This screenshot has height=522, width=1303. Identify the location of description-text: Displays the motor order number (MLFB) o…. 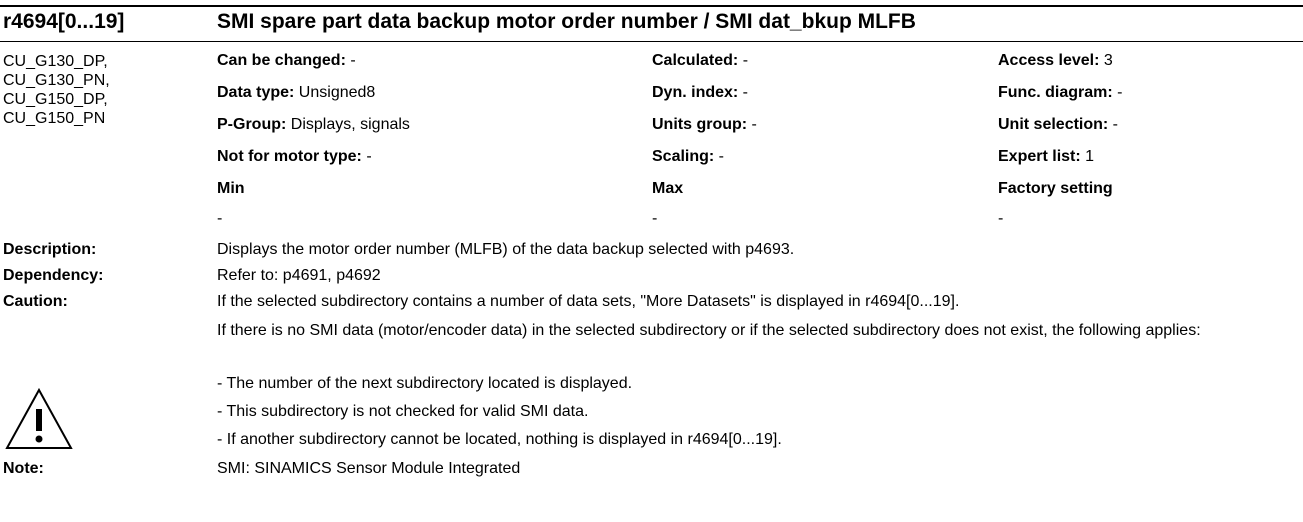
(506, 249).